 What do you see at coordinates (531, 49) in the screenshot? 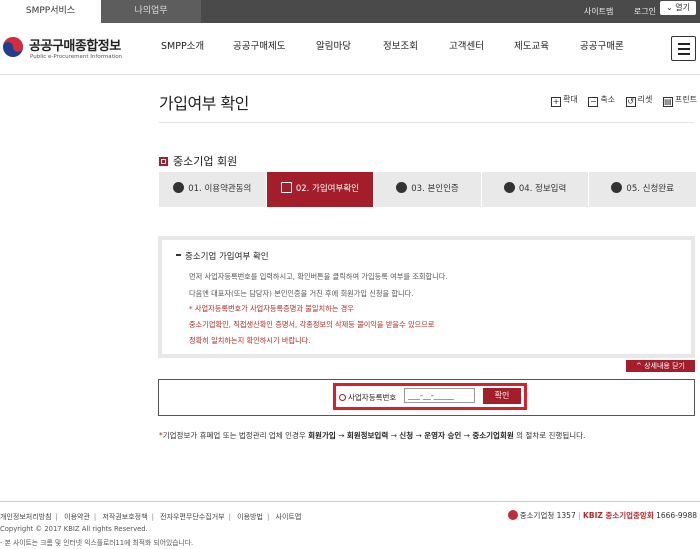
I see `gnb-education: 제도교육` at bounding box center [531, 49].